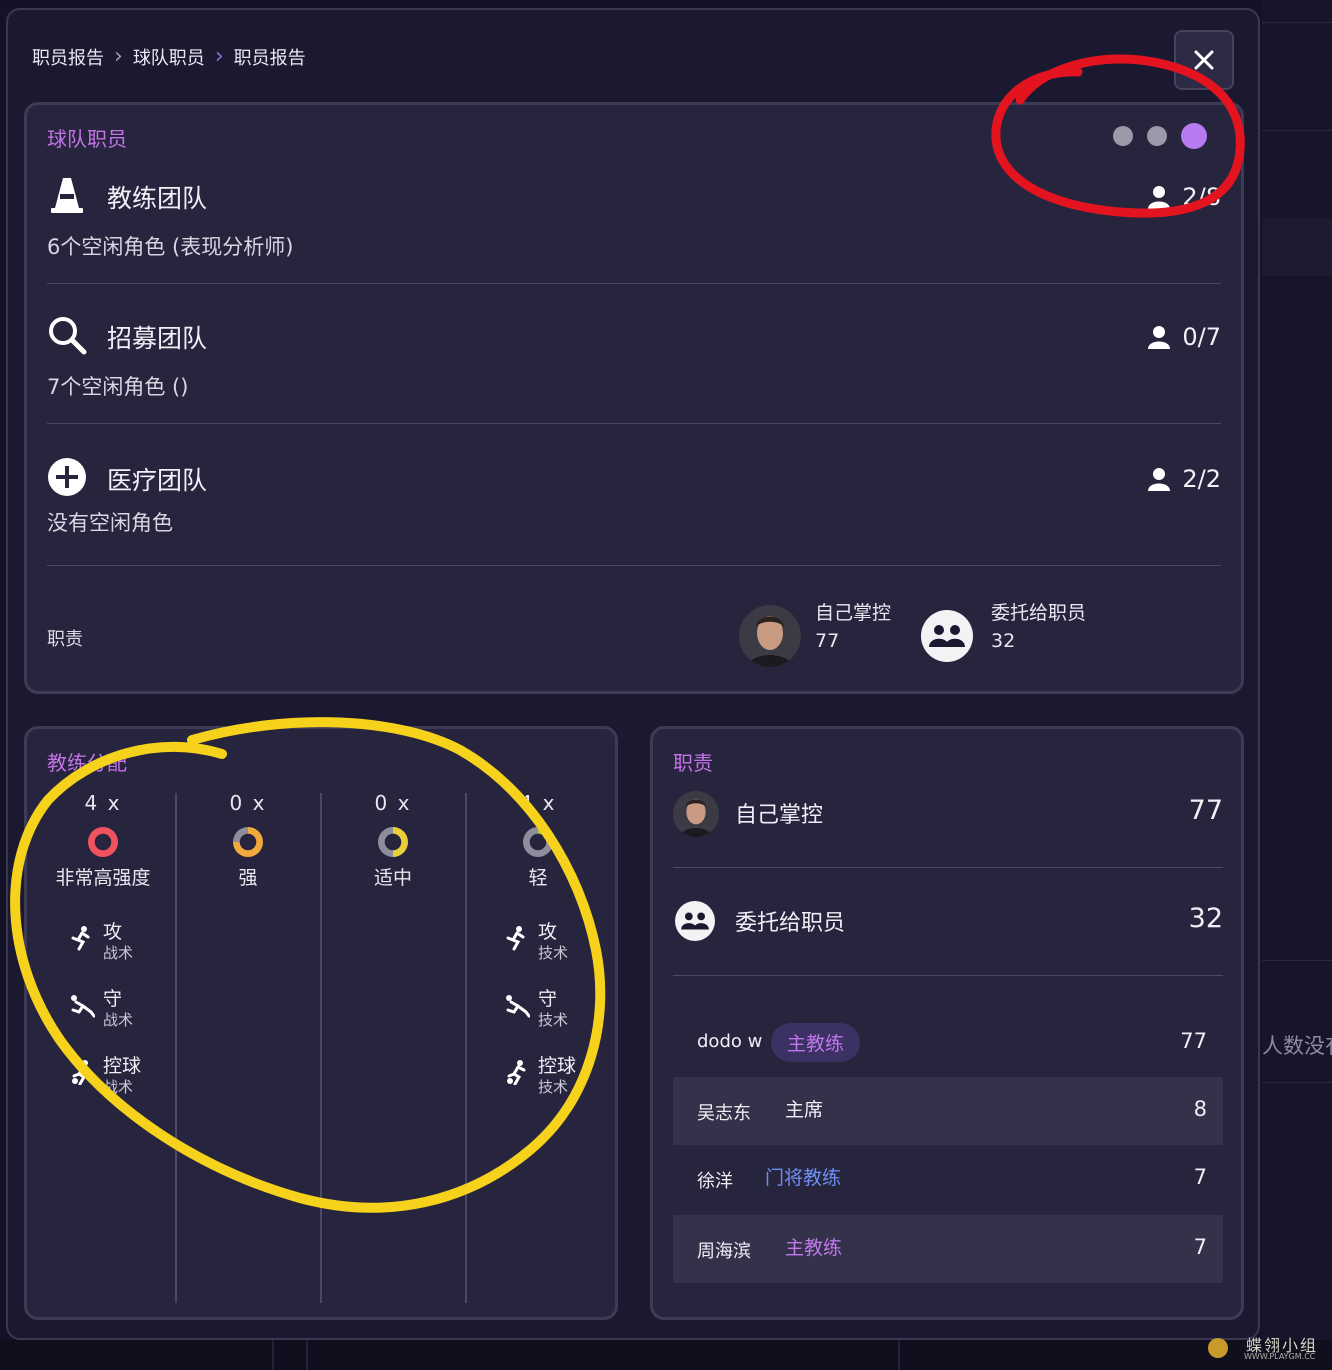 This screenshot has width=1332, height=1370. I want to click on staff-role: 门将教练, so click(803, 1178).